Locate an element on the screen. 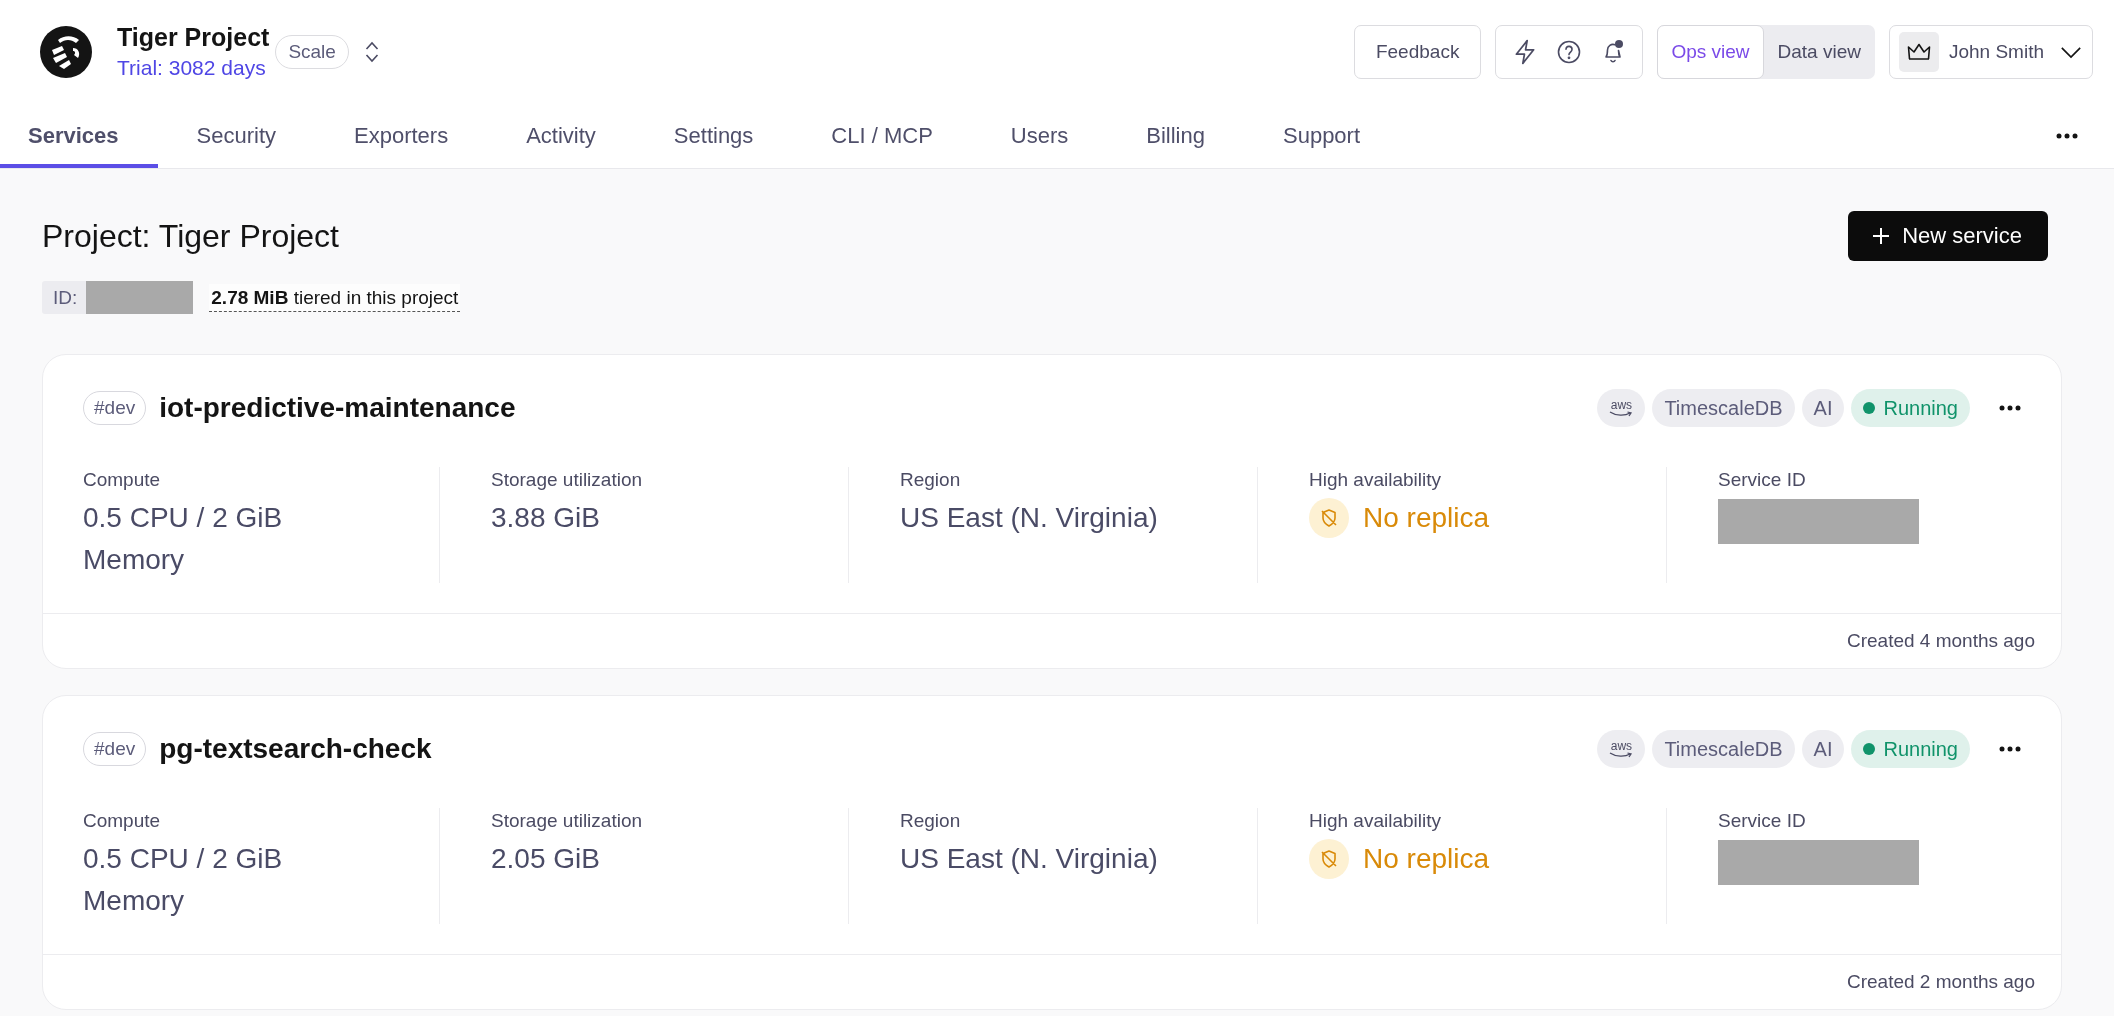 This screenshot has height=1016, width=2114. trial-status: Trial: 3082 days is located at coordinates (192, 68).